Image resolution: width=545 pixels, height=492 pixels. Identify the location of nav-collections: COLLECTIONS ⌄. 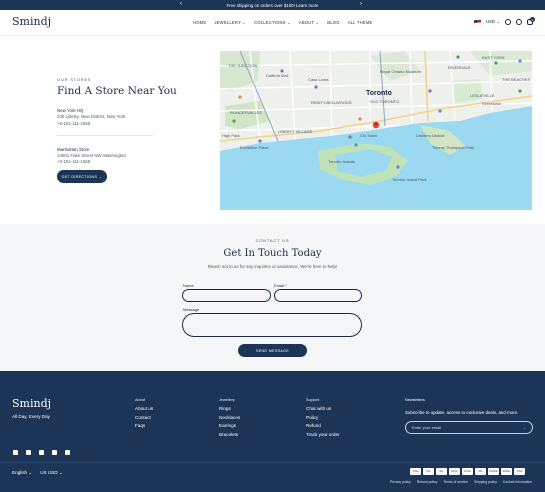
(272, 22).